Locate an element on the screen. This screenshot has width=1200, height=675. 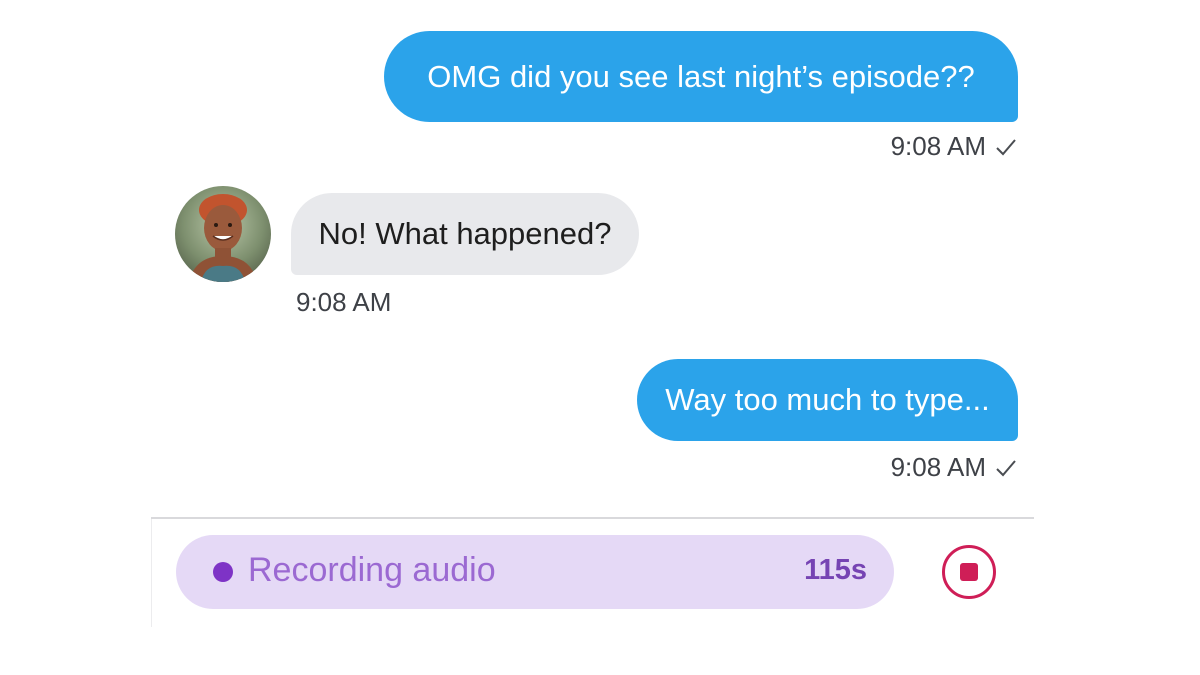
outgoing-message-bubble: OMG did you see last night’s episode?? is located at coordinates (701, 76).